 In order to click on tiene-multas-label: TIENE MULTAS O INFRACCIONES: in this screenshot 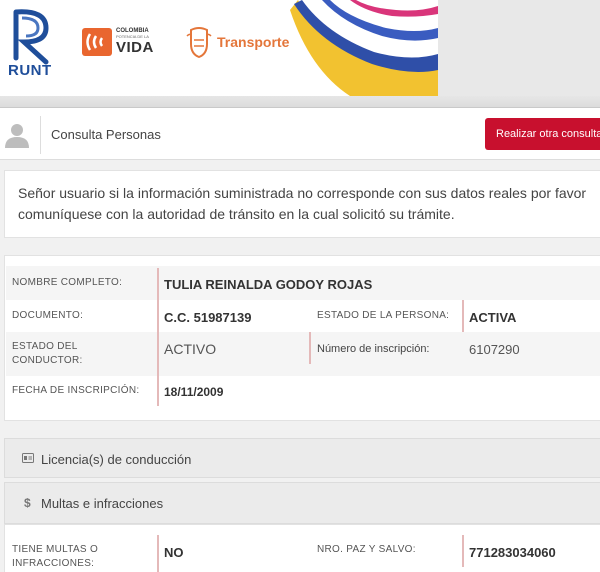, I will do `click(55, 557)`.